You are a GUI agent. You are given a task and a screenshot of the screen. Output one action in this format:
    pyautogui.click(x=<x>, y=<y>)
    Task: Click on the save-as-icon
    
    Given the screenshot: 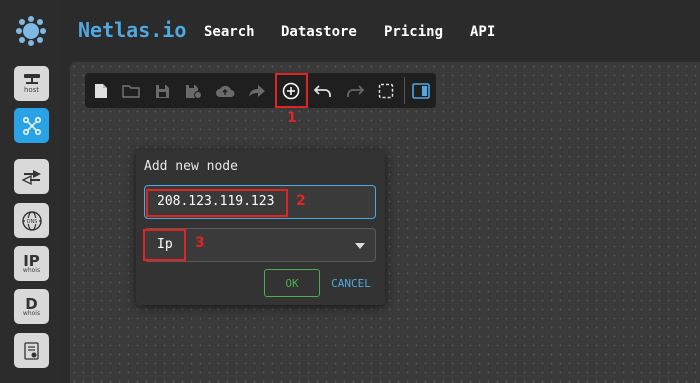 What is the action you would take?
    pyautogui.click(x=193, y=91)
    